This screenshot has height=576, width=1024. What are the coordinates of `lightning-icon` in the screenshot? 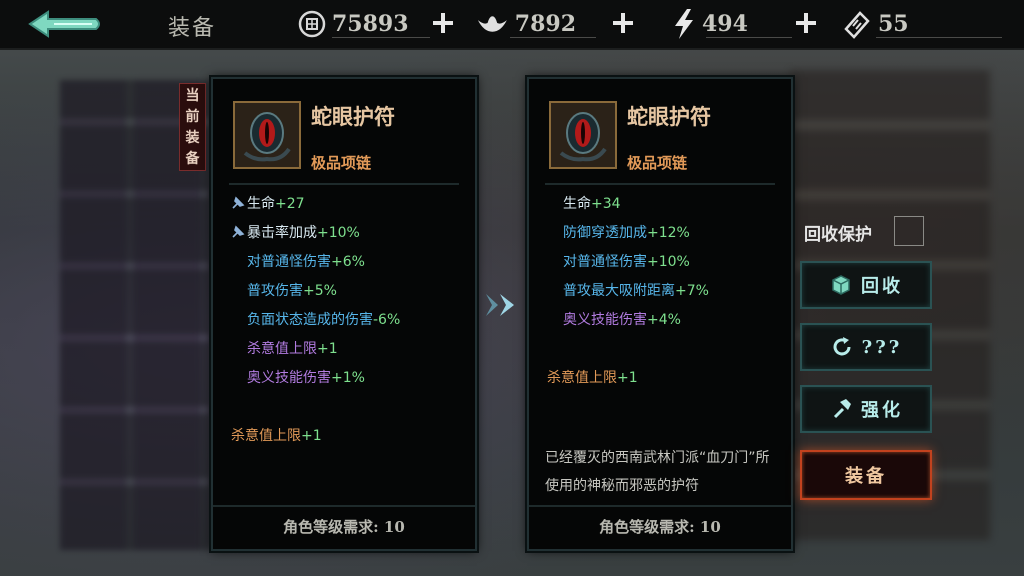 It's located at (684, 24).